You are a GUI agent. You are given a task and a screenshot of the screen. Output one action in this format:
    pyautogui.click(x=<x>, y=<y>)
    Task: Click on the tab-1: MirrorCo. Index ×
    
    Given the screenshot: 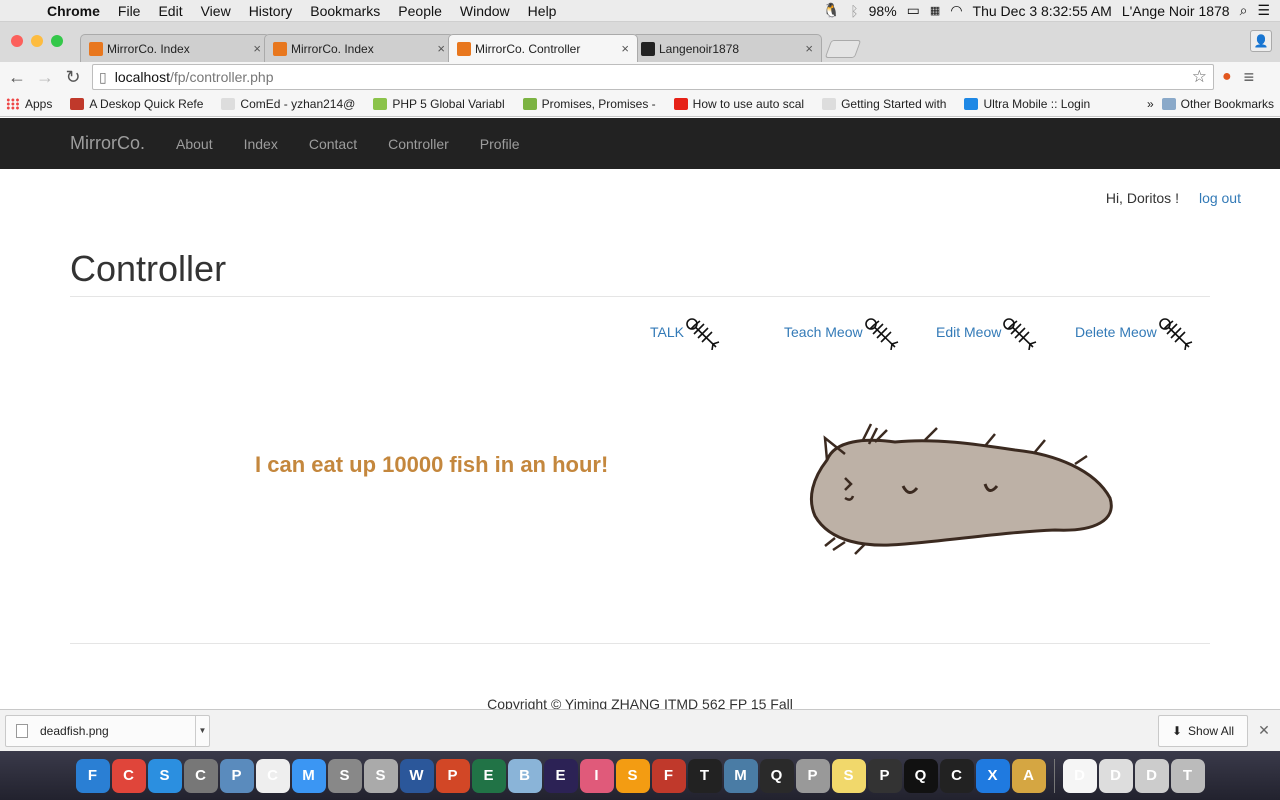 What is the action you would take?
    pyautogui.click(x=359, y=48)
    